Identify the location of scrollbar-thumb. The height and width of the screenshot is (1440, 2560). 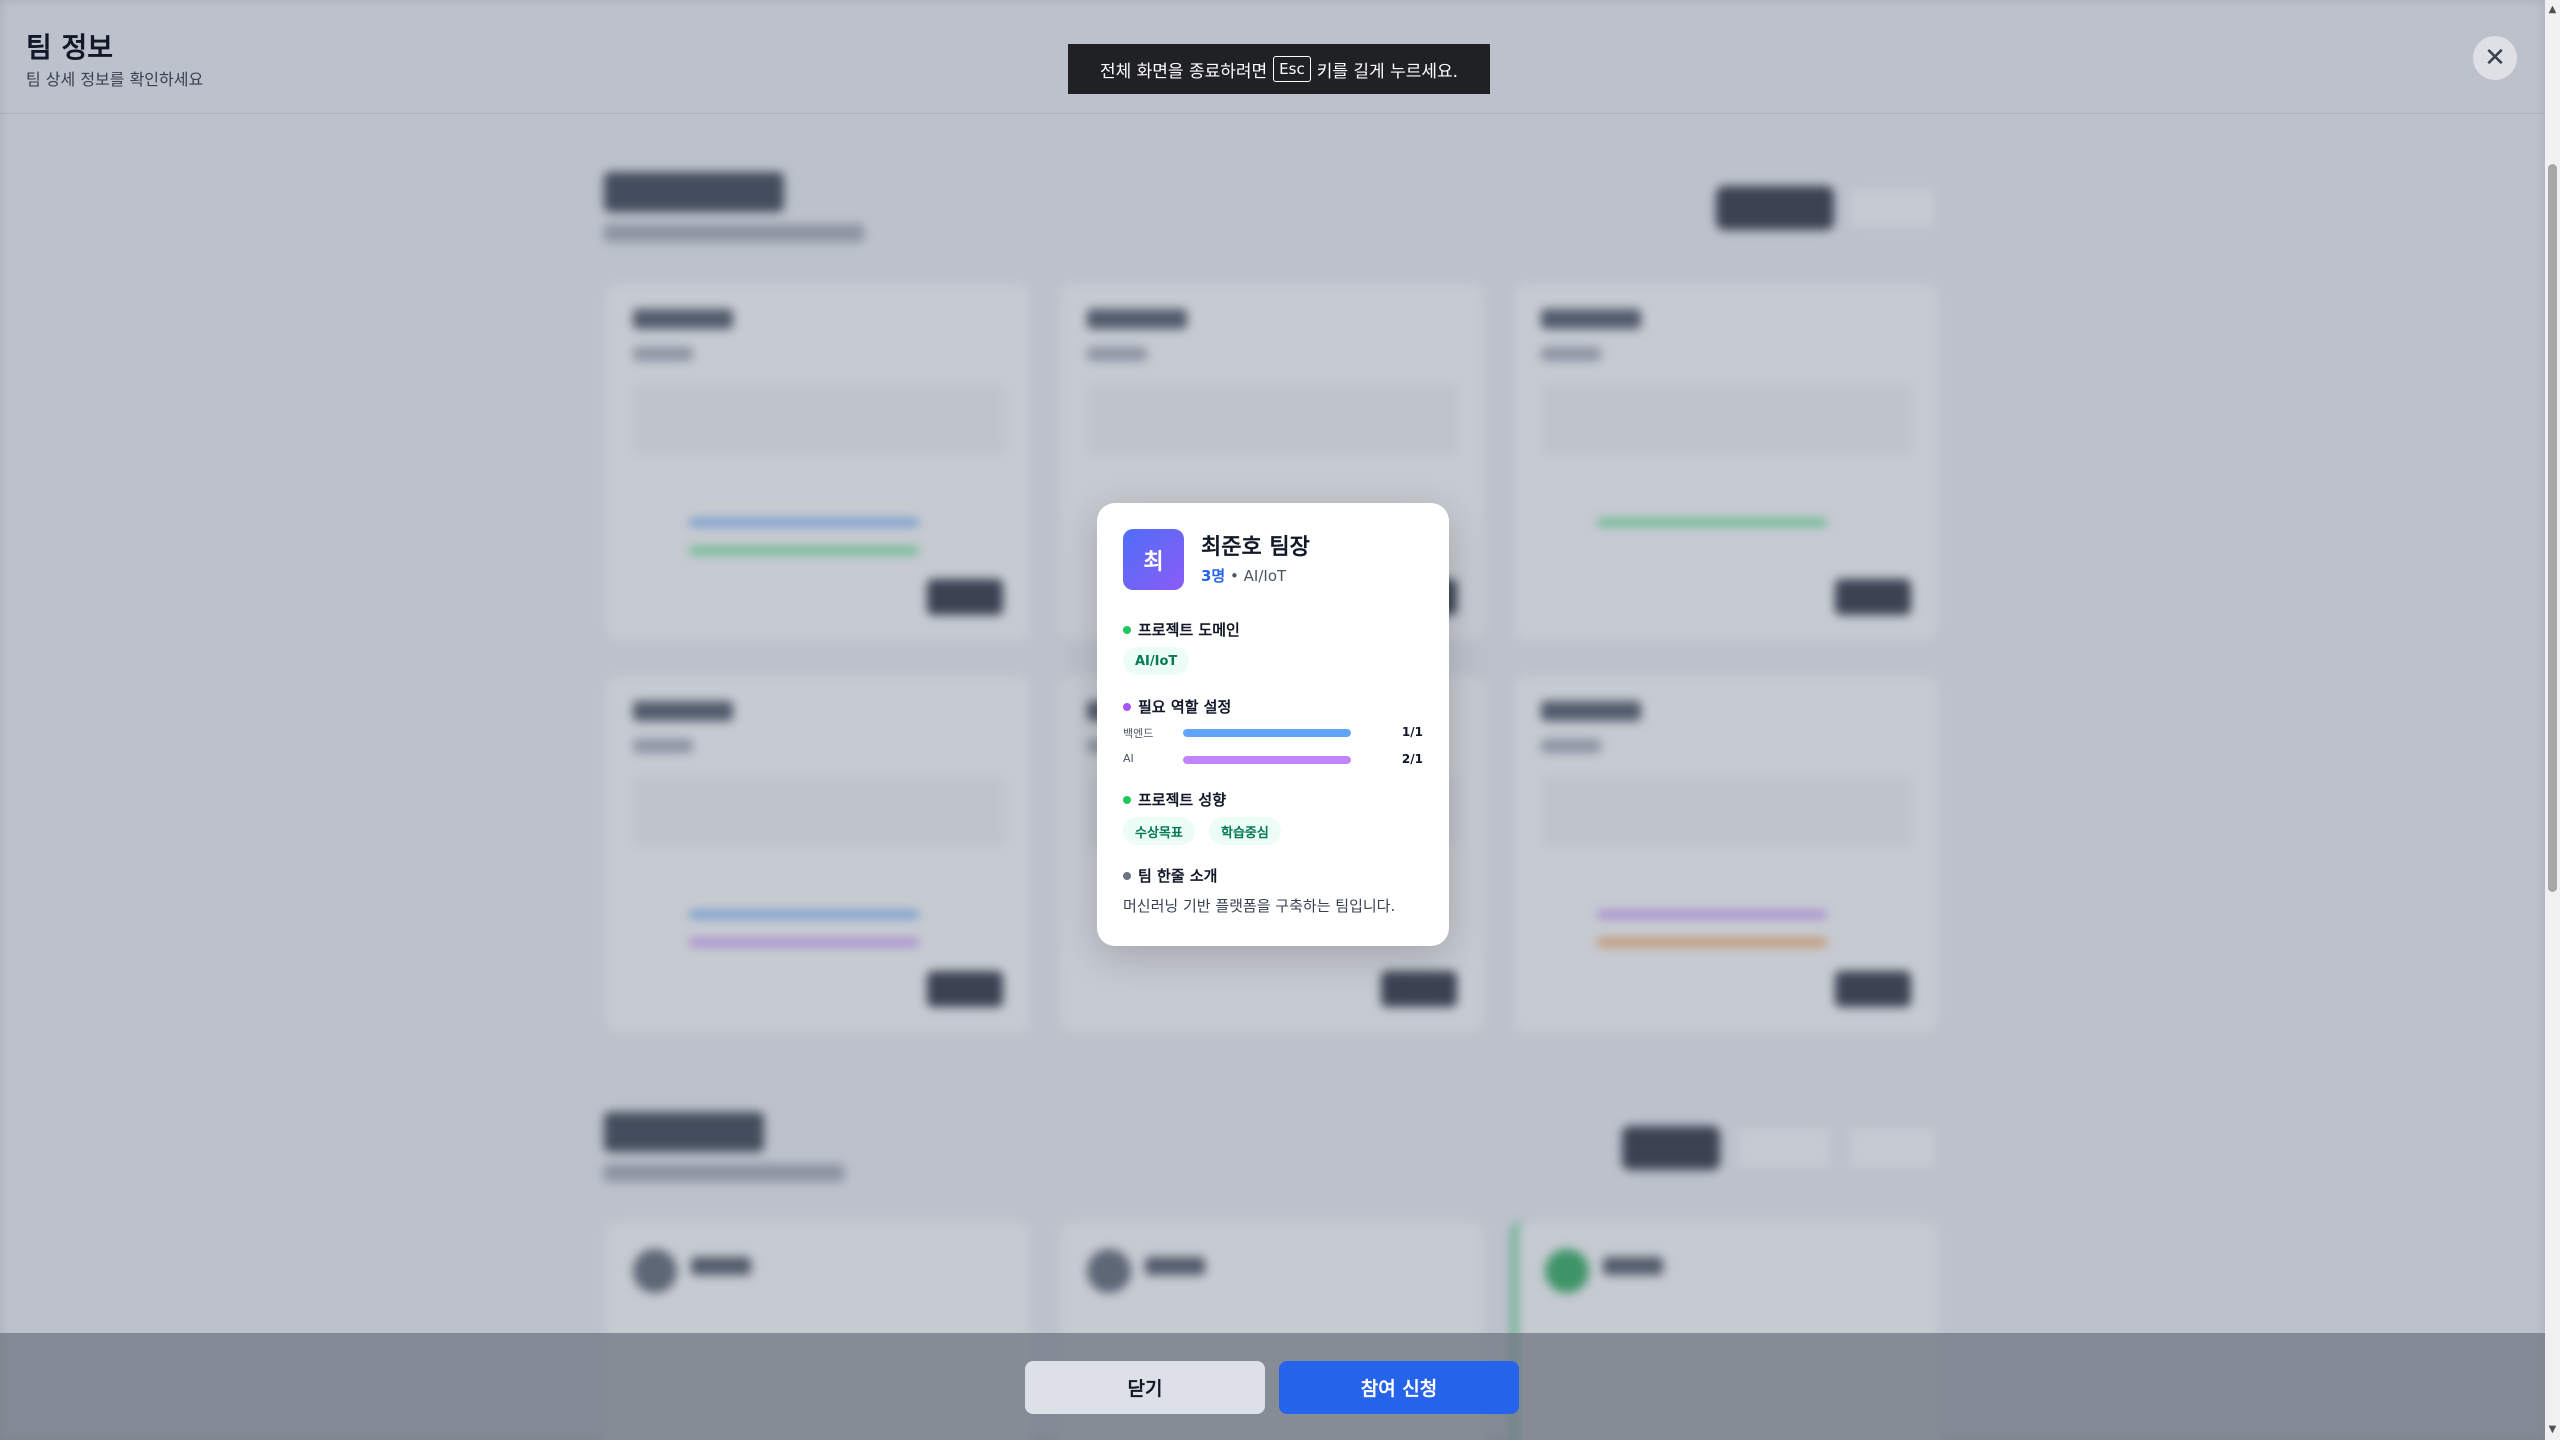
(2552, 528).